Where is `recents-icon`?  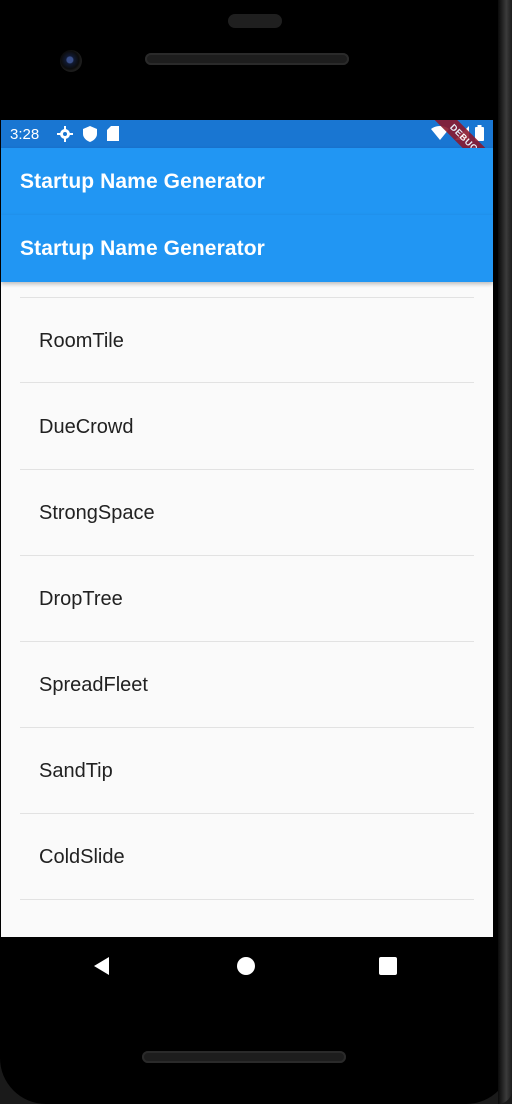 recents-icon is located at coordinates (388, 966).